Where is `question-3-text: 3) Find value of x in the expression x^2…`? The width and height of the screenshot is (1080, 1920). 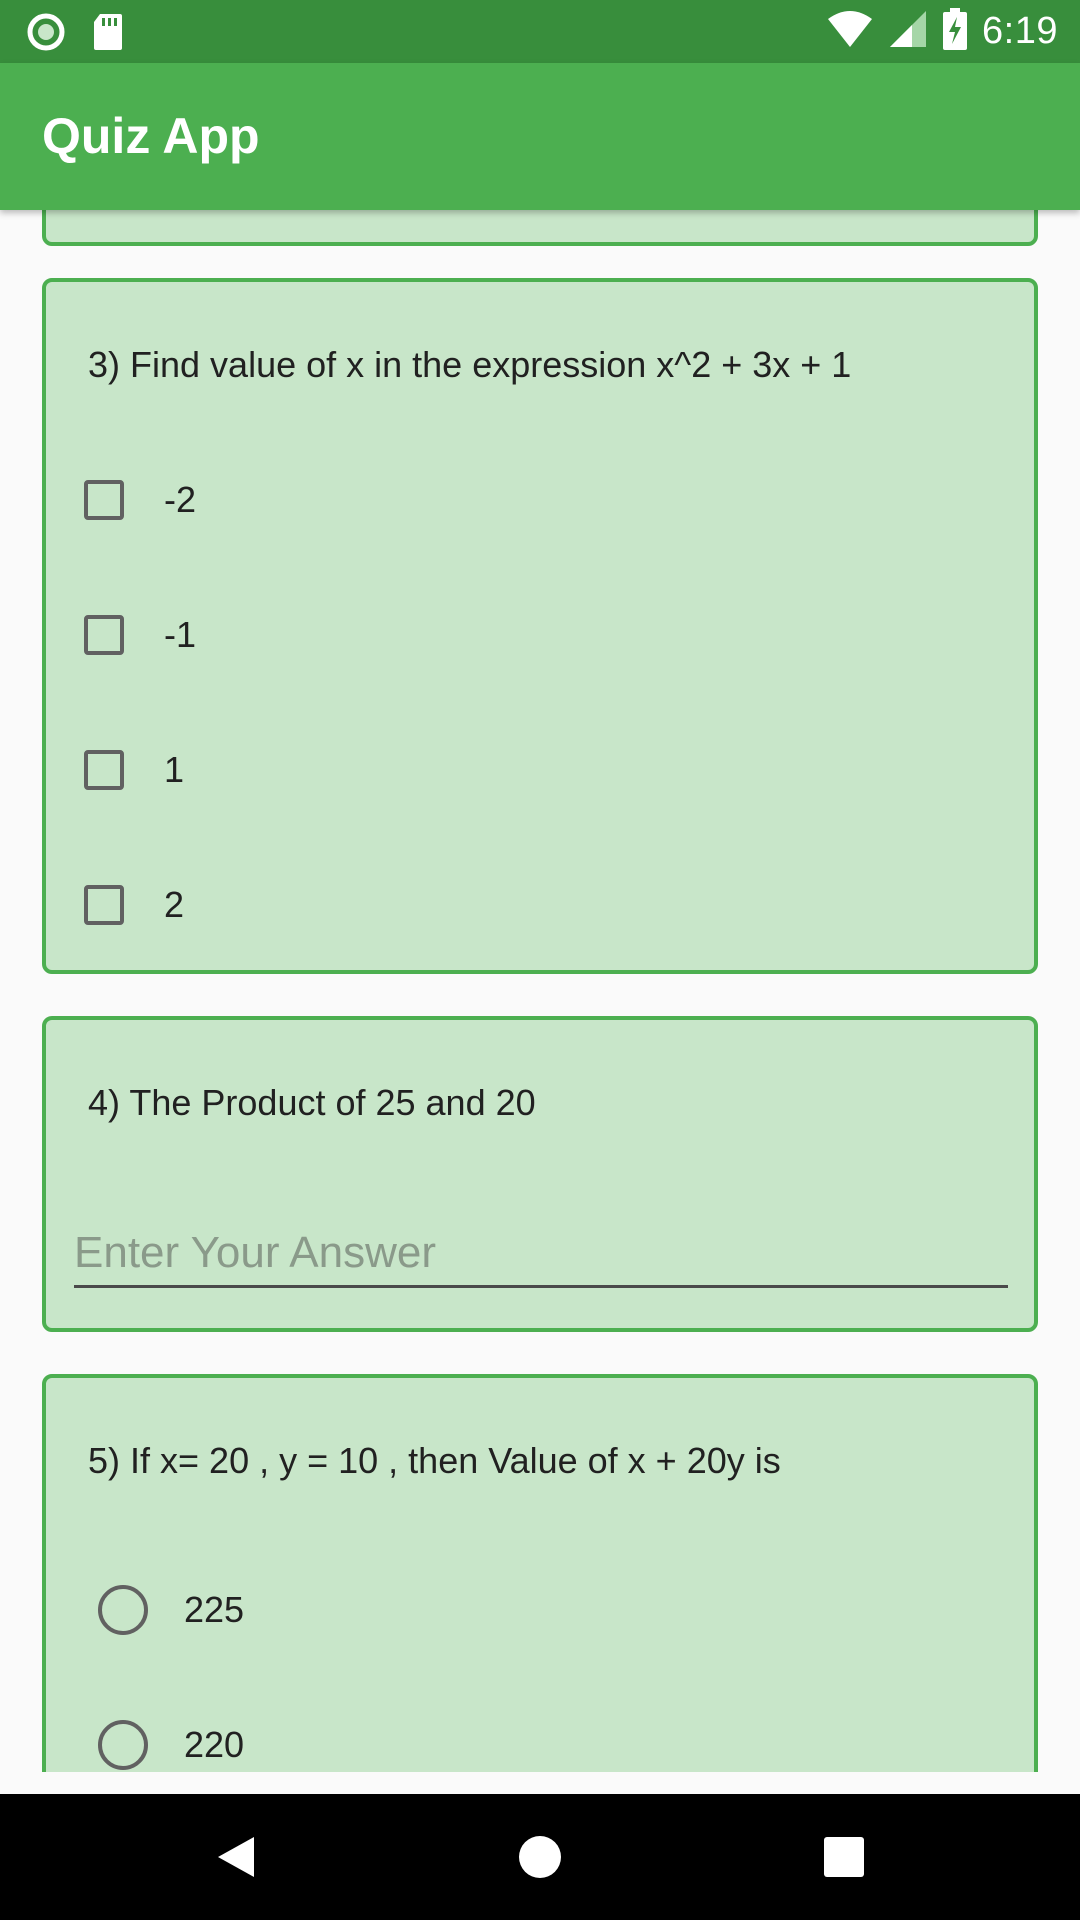 question-3-text: 3) Find value of x in the expression x^2… is located at coordinates (470, 364).